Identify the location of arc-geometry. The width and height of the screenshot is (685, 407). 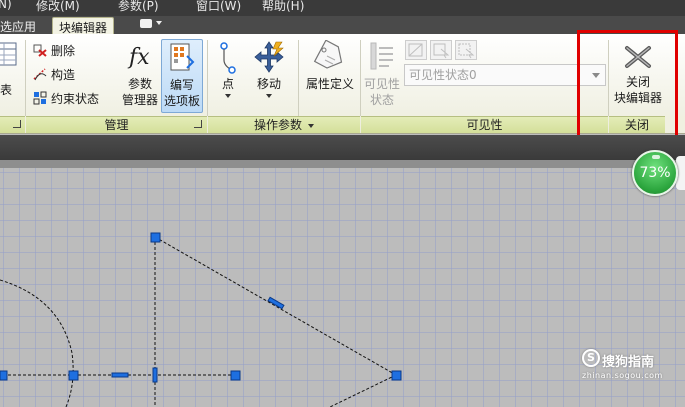
(37, 343).